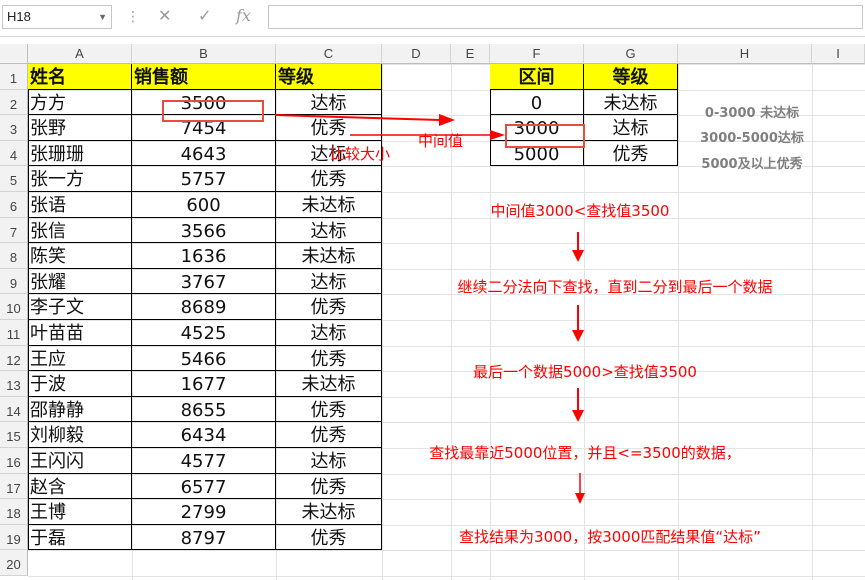  What do you see at coordinates (427, 135) in the screenshot?
I see `arrow-to-middle-icon` at bounding box center [427, 135].